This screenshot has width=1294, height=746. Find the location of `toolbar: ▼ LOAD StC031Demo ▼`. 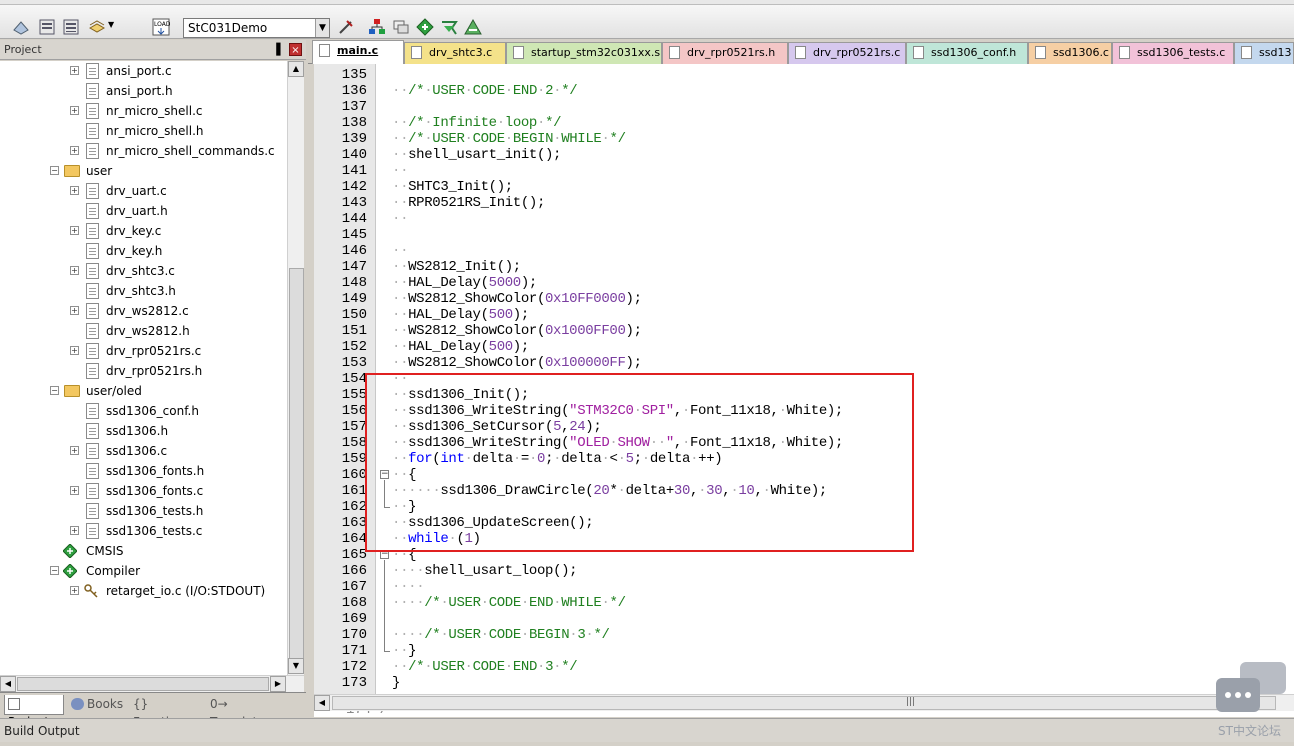

toolbar: ▼ LOAD StC031Demo ▼ is located at coordinates (647, 22).